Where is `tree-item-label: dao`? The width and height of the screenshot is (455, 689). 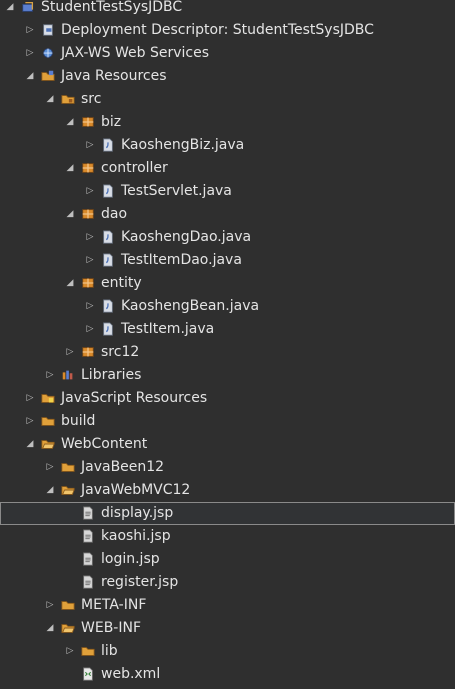 tree-item-label: dao is located at coordinates (114, 214).